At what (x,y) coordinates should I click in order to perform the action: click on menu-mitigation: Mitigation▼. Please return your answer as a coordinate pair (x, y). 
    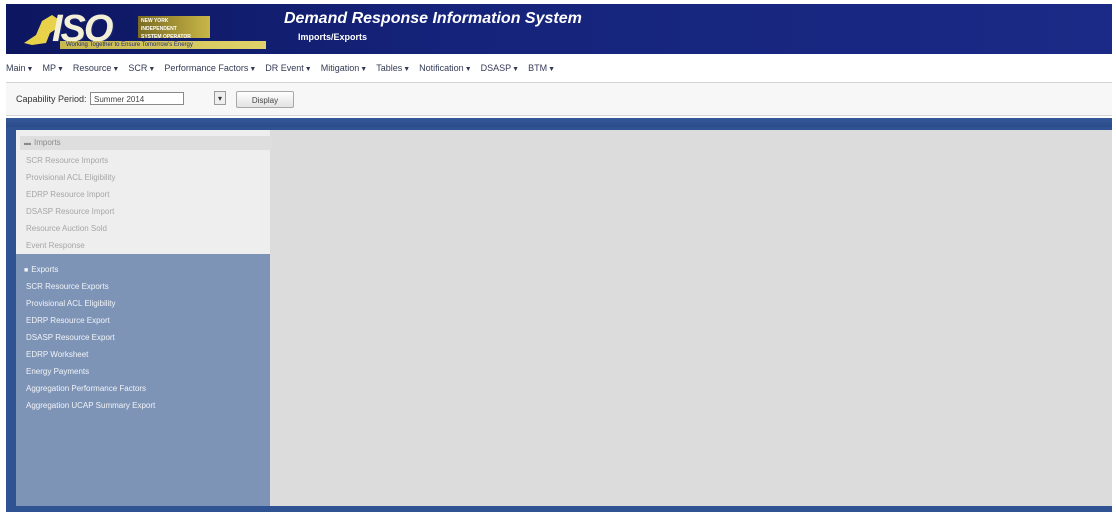
    Looking at the image, I should click on (344, 68).